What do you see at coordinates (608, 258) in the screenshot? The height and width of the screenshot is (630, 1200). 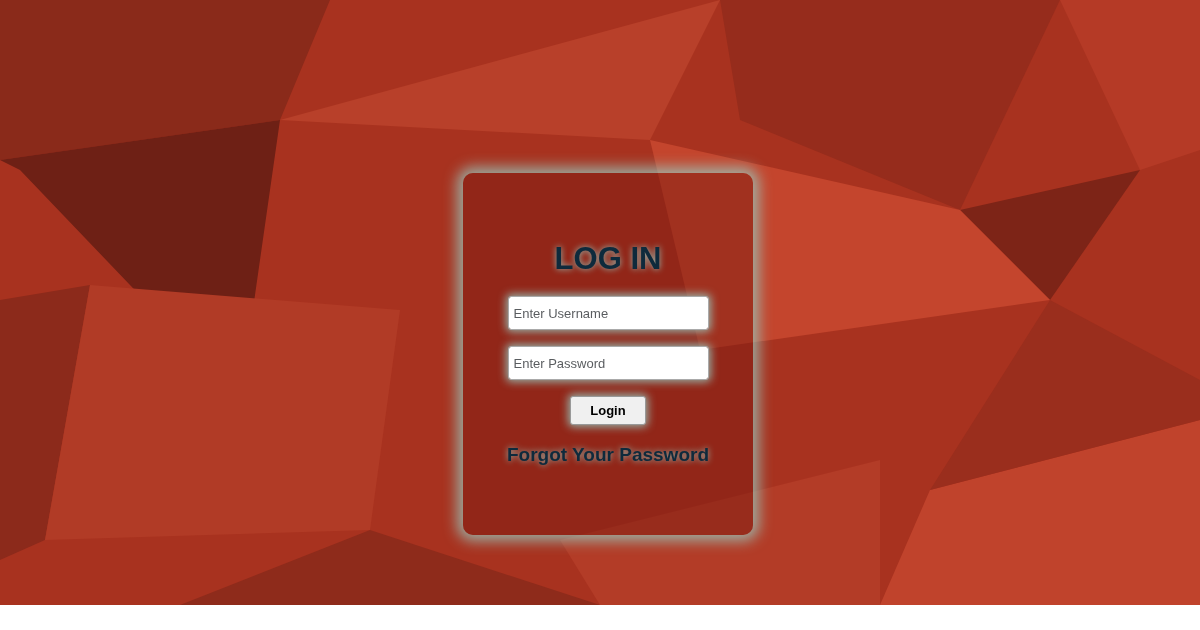 I see `login-title: LOG IN` at bounding box center [608, 258].